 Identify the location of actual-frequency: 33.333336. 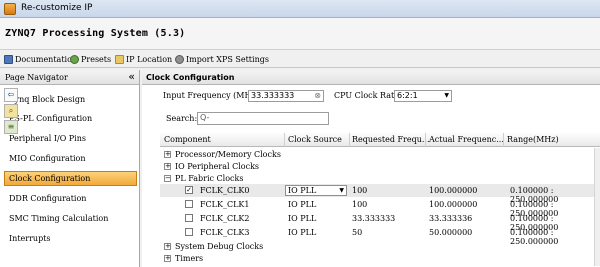
(451, 218).